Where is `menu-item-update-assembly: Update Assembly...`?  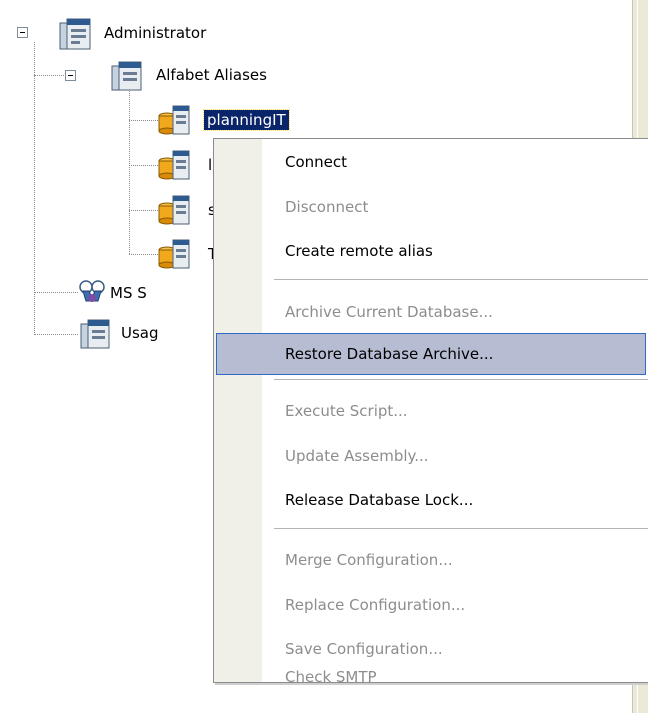
menu-item-update-assembly: Update Assembly... is located at coordinates (454, 456).